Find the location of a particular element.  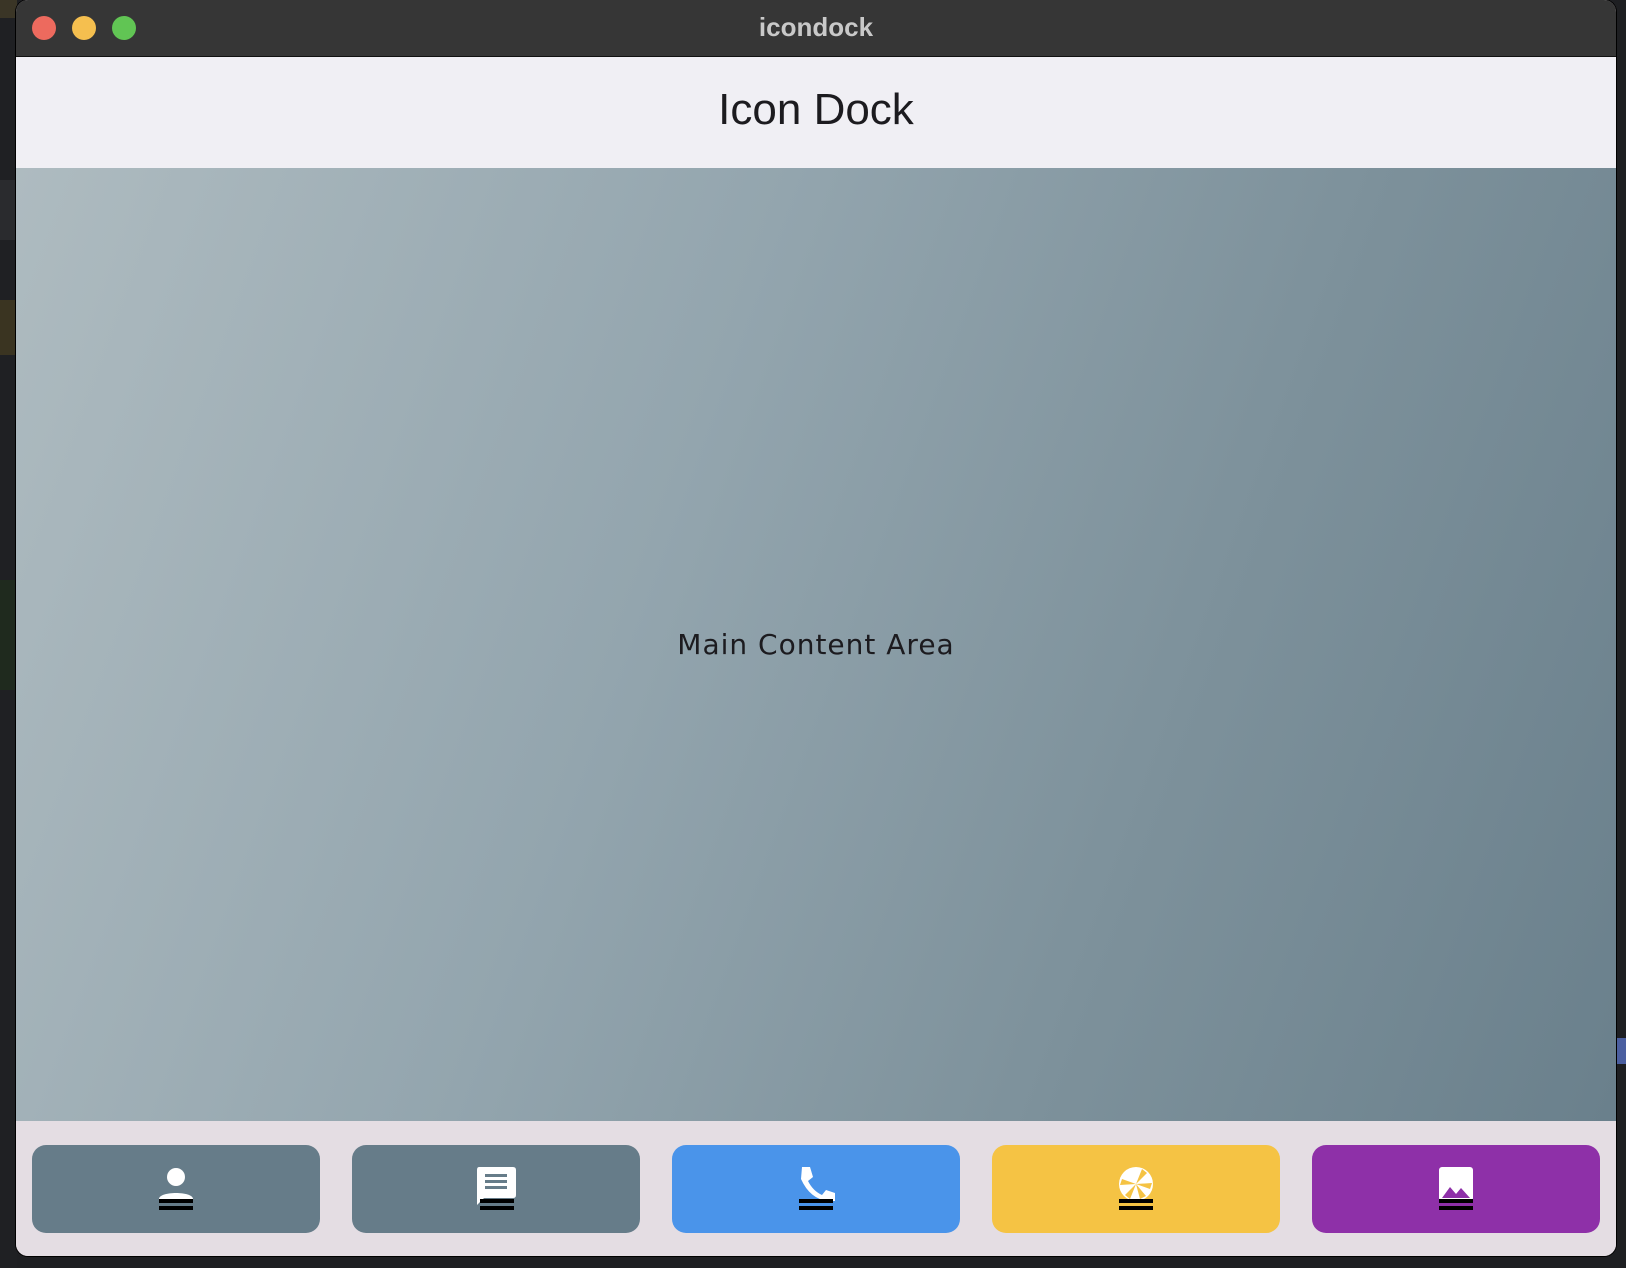

dock-button-camera is located at coordinates (1136, 1189).